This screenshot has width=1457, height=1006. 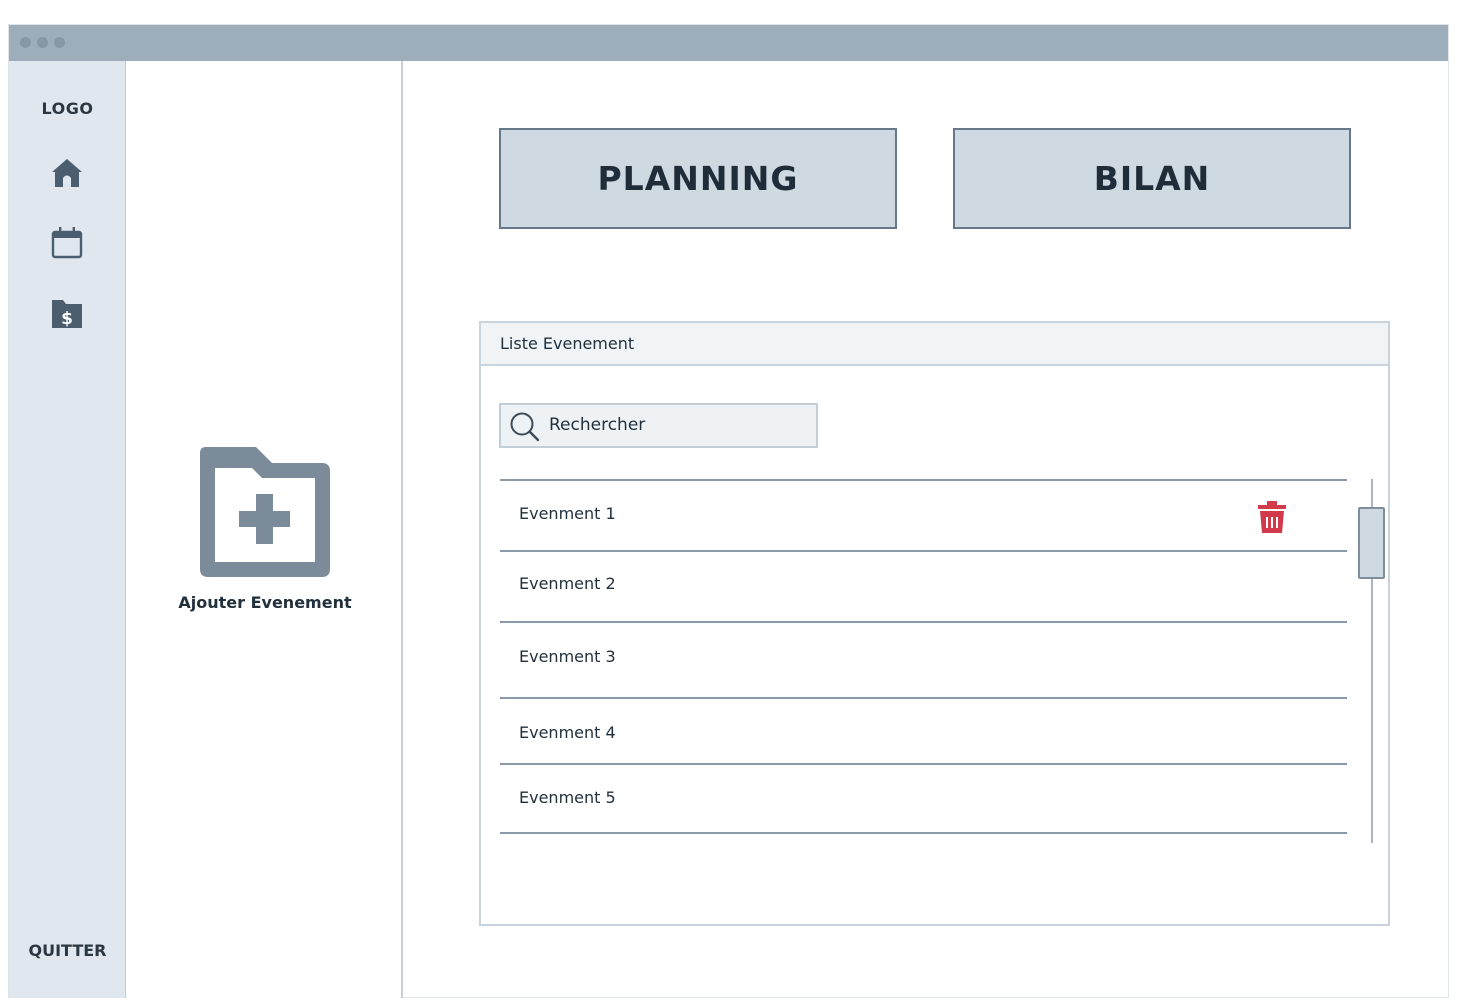 I want to click on finance-folder-icon: $, so click(x=67, y=316).